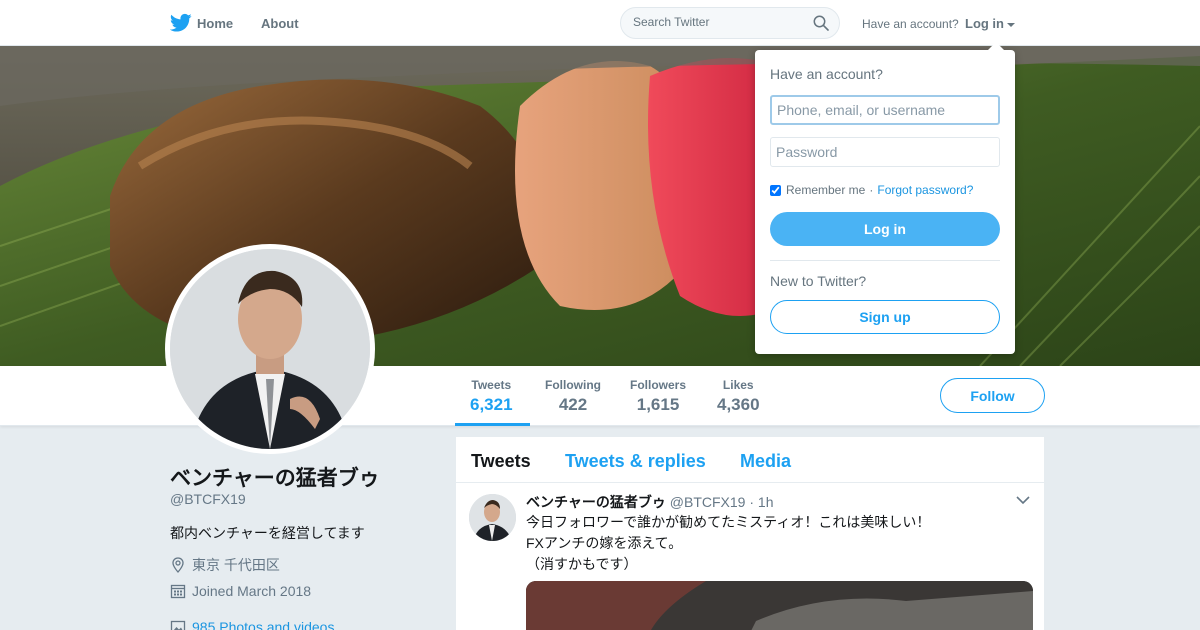 The height and width of the screenshot is (630, 1200). I want to click on tweet-text-line: （消すかもです）, so click(582, 564).